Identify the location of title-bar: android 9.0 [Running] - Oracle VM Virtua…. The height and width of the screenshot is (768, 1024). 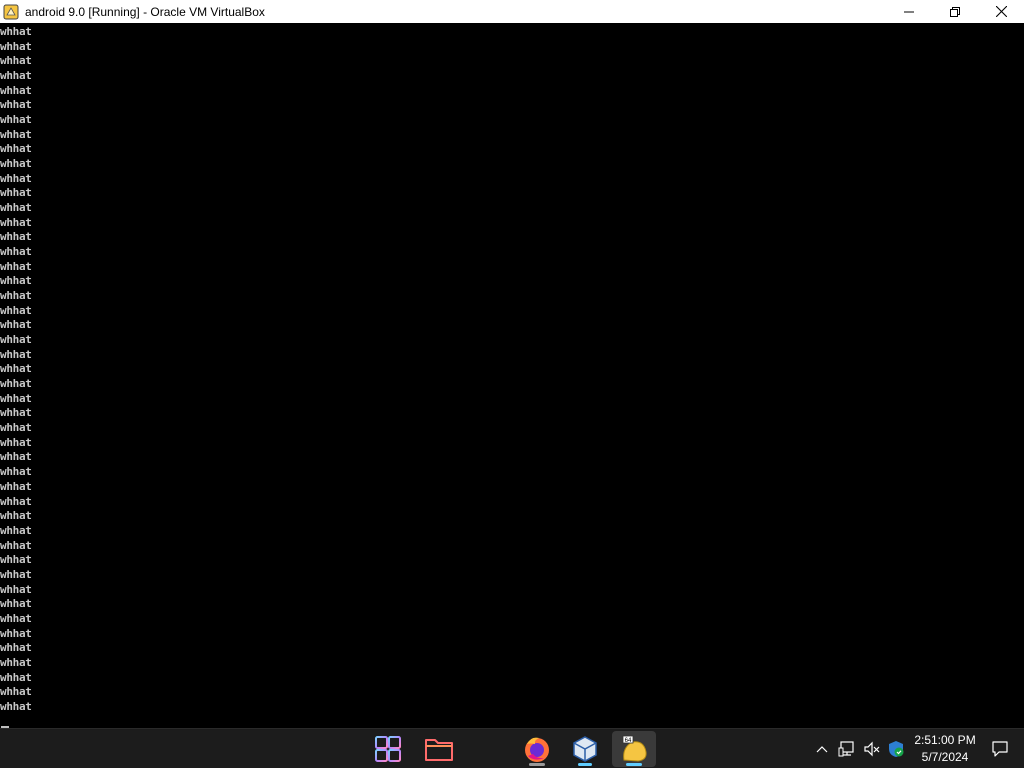
(512, 11).